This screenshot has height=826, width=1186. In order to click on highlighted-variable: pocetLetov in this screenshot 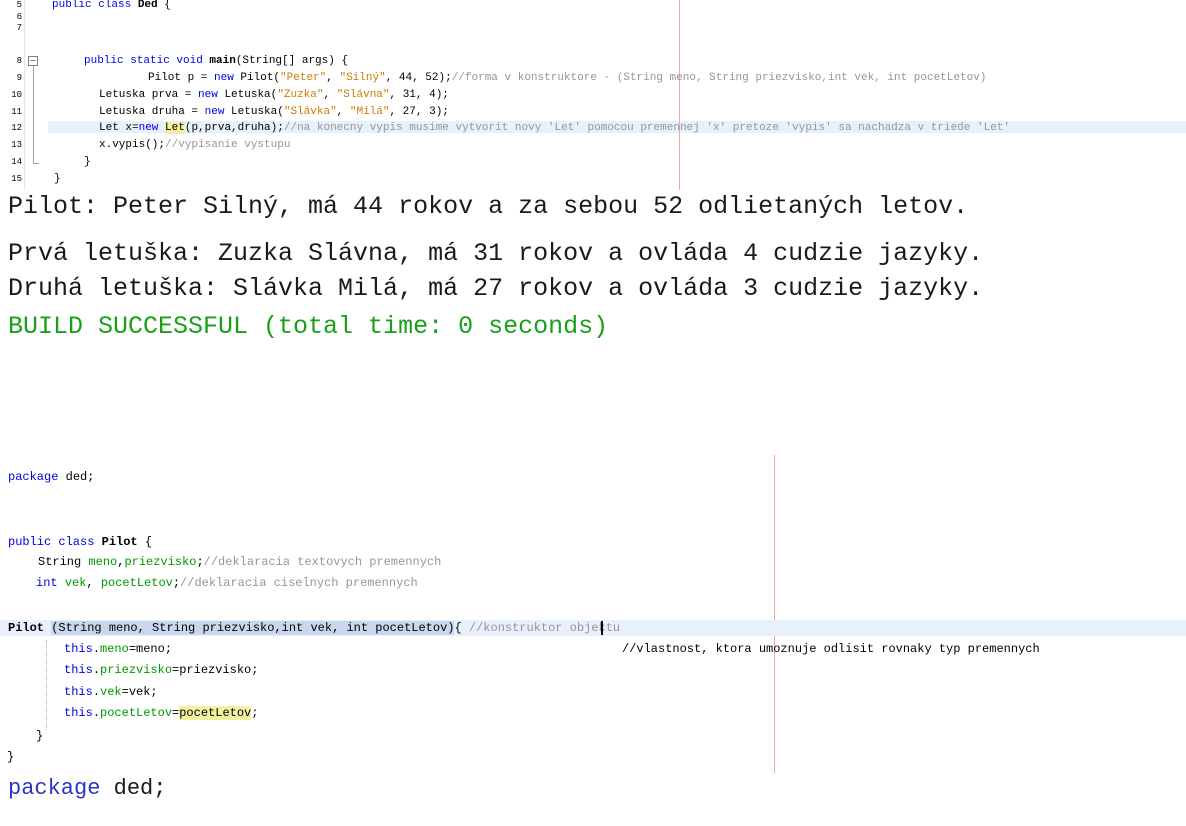, I will do `click(215, 713)`.